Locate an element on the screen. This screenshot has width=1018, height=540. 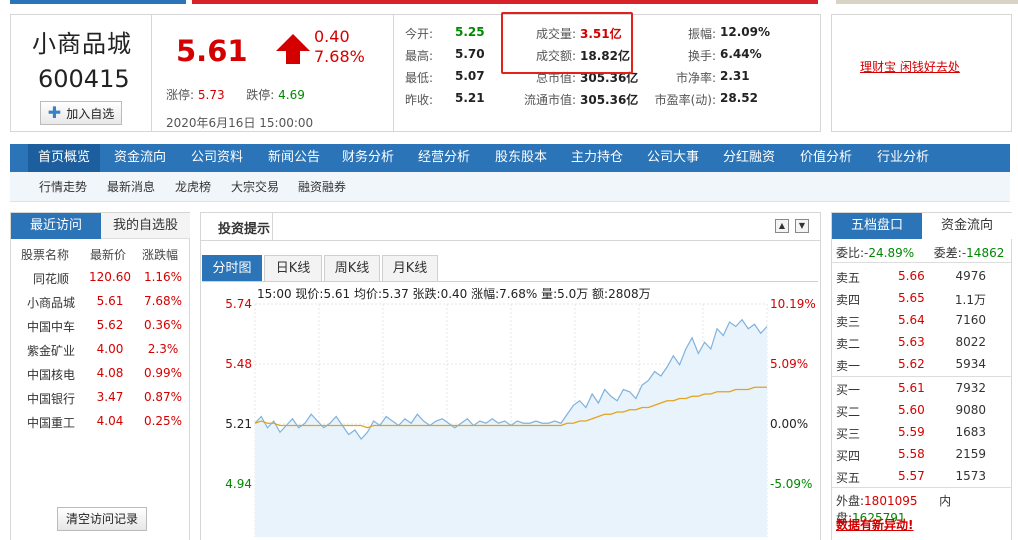
stock-name-cell: 小商品城 is located at coordinates (51, 302).